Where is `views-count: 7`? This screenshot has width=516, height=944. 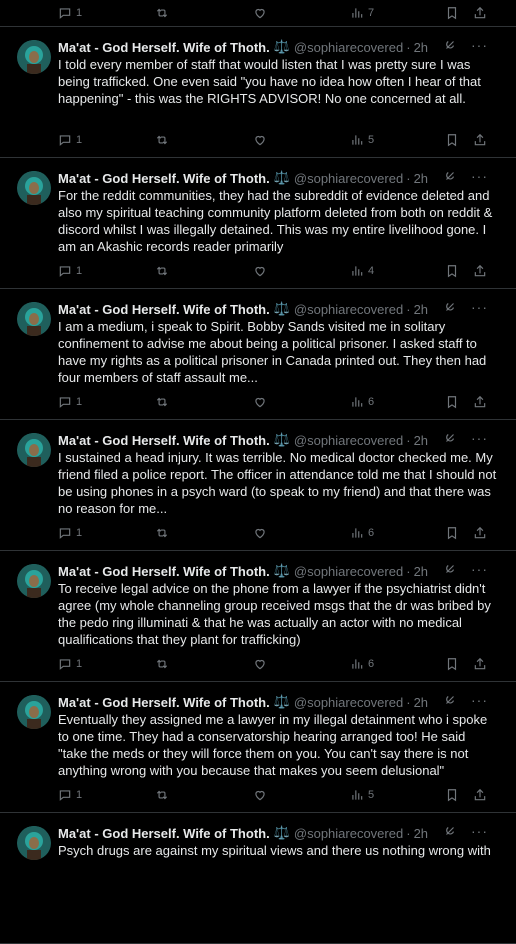 views-count: 7 is located at coordinates (371, 13).